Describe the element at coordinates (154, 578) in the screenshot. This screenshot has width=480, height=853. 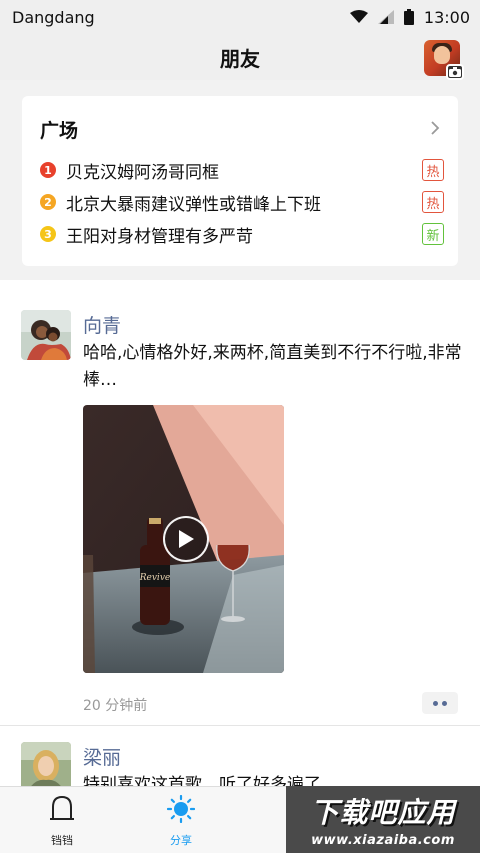
I see `bottle-label: Revive` at that location.